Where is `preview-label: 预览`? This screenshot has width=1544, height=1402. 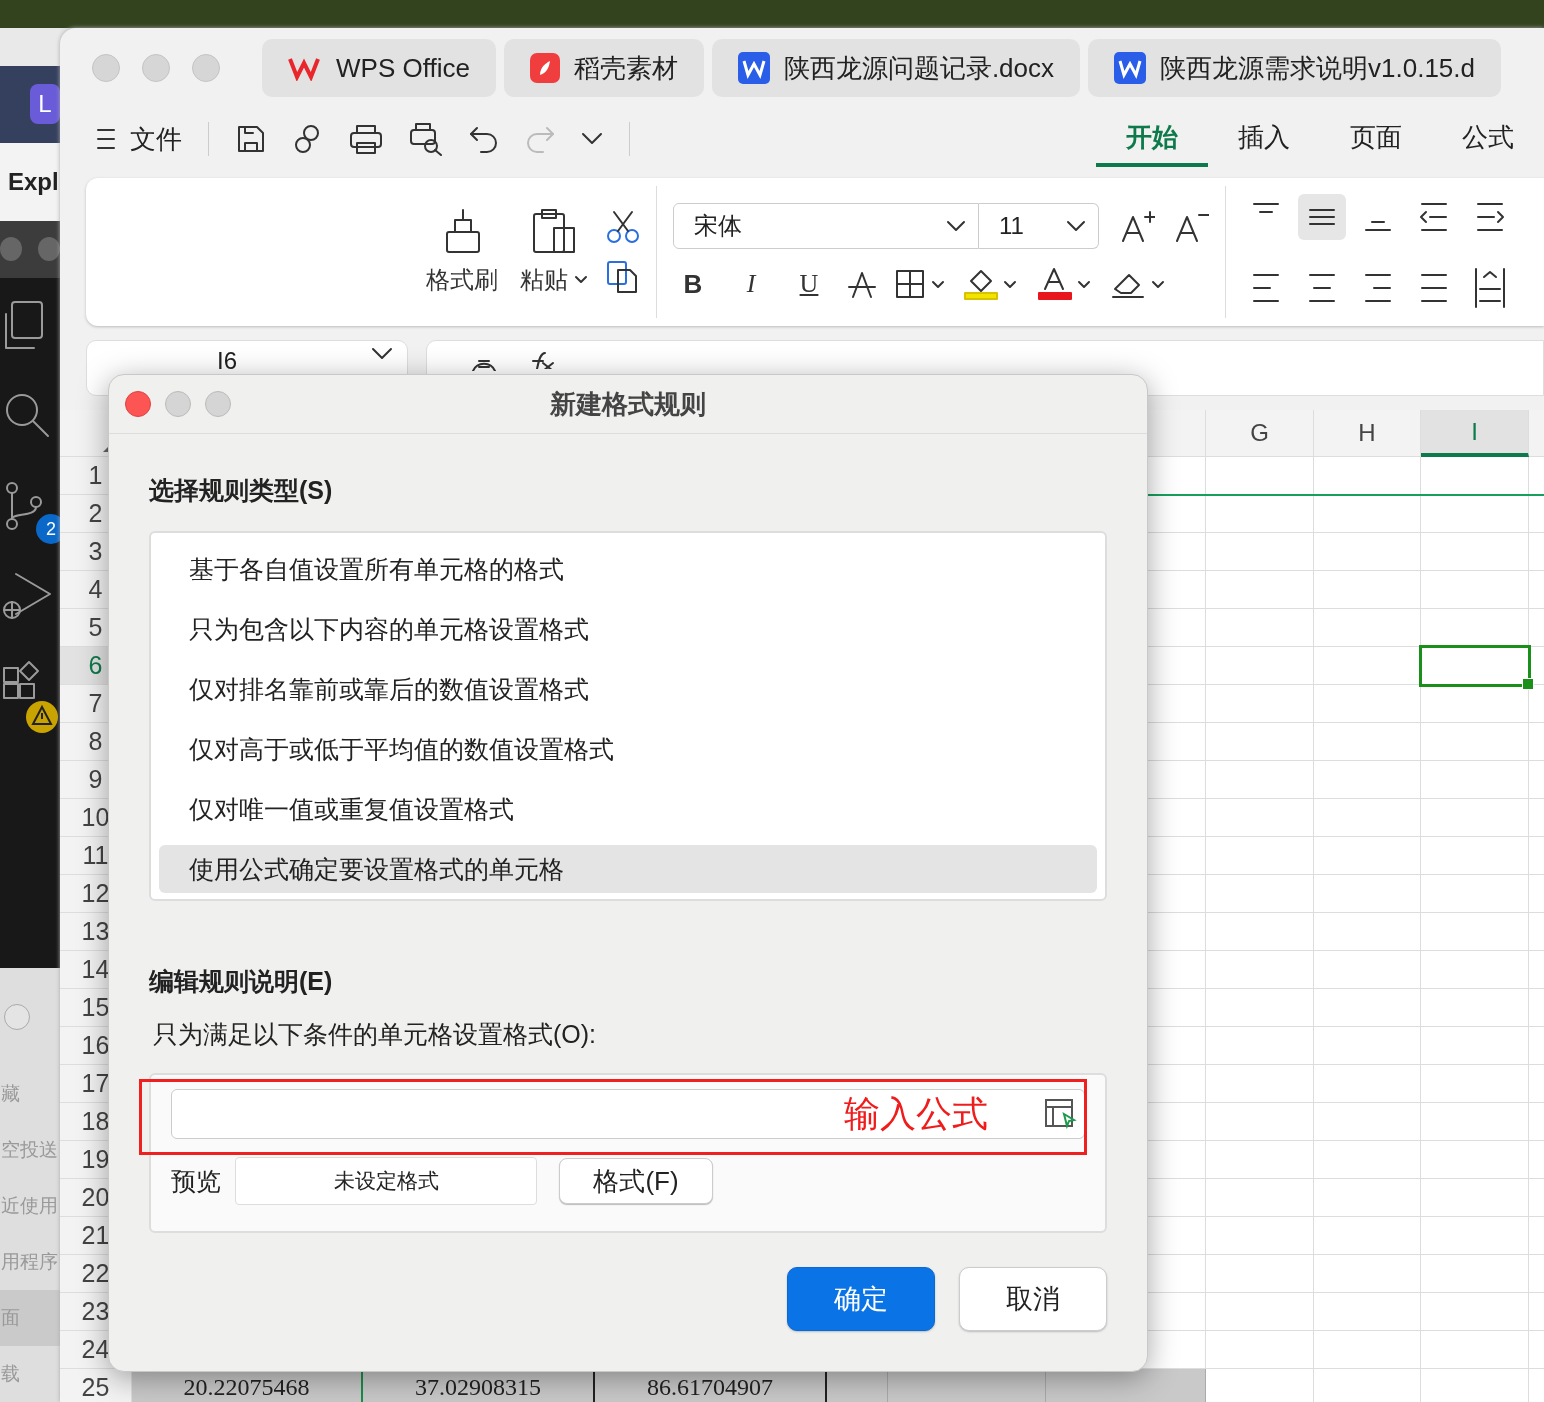 preview-label: 预览 is located at coordinates (196, 1181).